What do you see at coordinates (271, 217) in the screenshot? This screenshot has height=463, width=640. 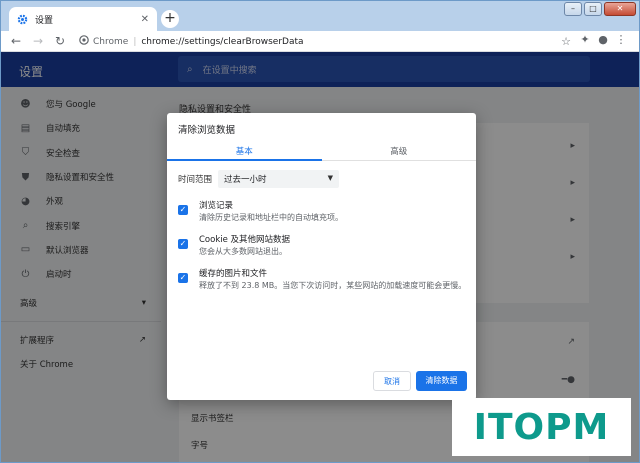 I see `option-desc: 清除历史记录和地址栏中的自动填充项。` at bounding box center [271, 217].